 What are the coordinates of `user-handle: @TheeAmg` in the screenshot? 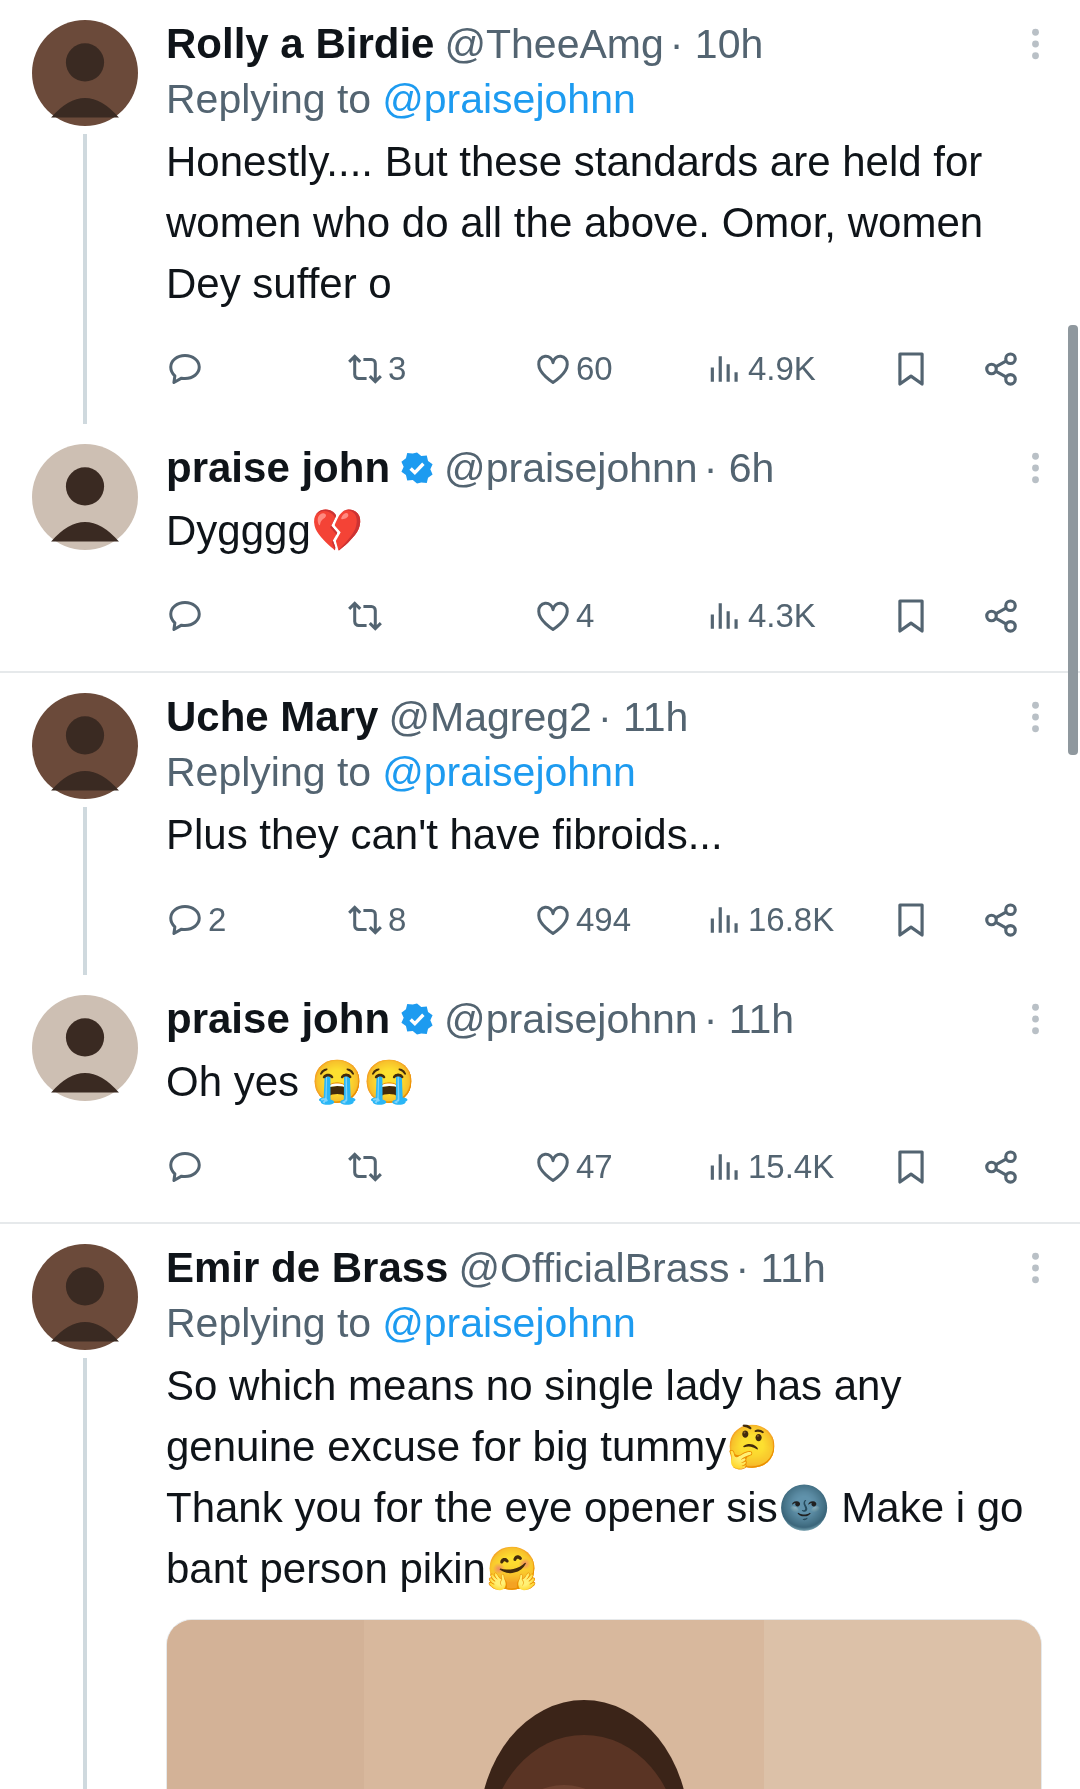 It's located at (554, 44).